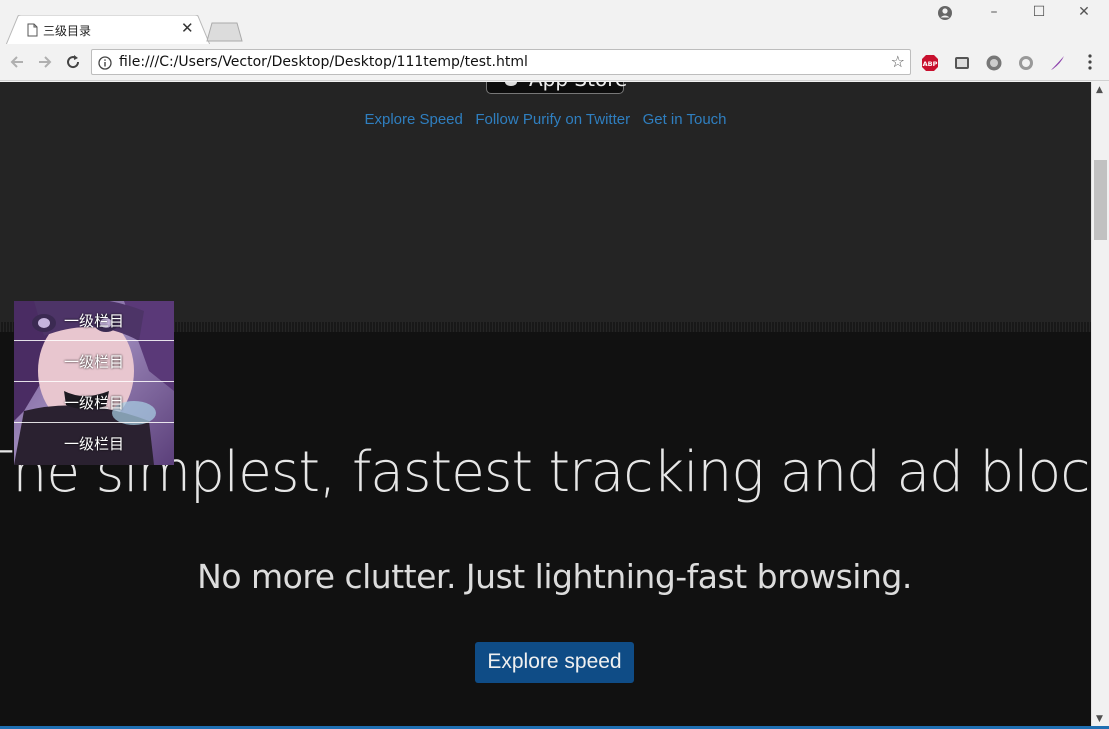  I want to click on page-icon, so click(32, 30).